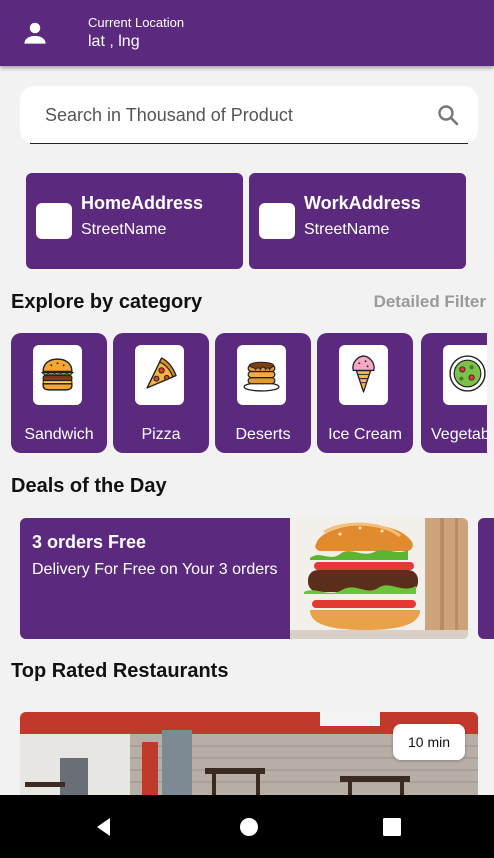  Describe the element at coordinates (120, 671) in the screenshot. I see `top-rated-title: Top Rated Restaurants` at that location.